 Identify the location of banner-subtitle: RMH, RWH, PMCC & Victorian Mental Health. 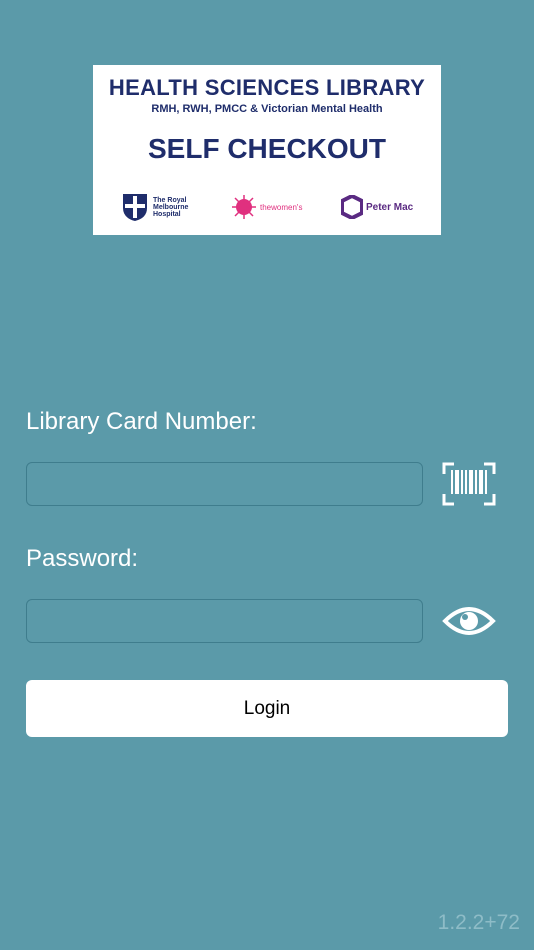
(267, 109).